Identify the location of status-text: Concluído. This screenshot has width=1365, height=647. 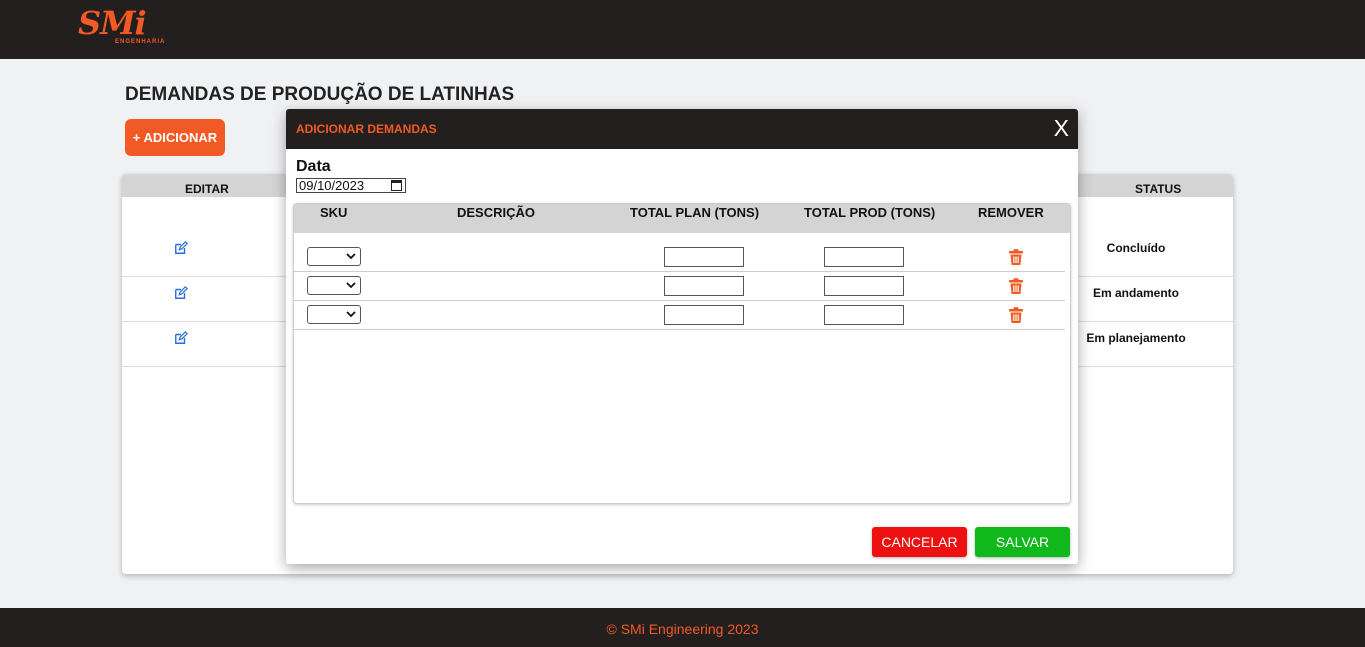
(1136, 248).